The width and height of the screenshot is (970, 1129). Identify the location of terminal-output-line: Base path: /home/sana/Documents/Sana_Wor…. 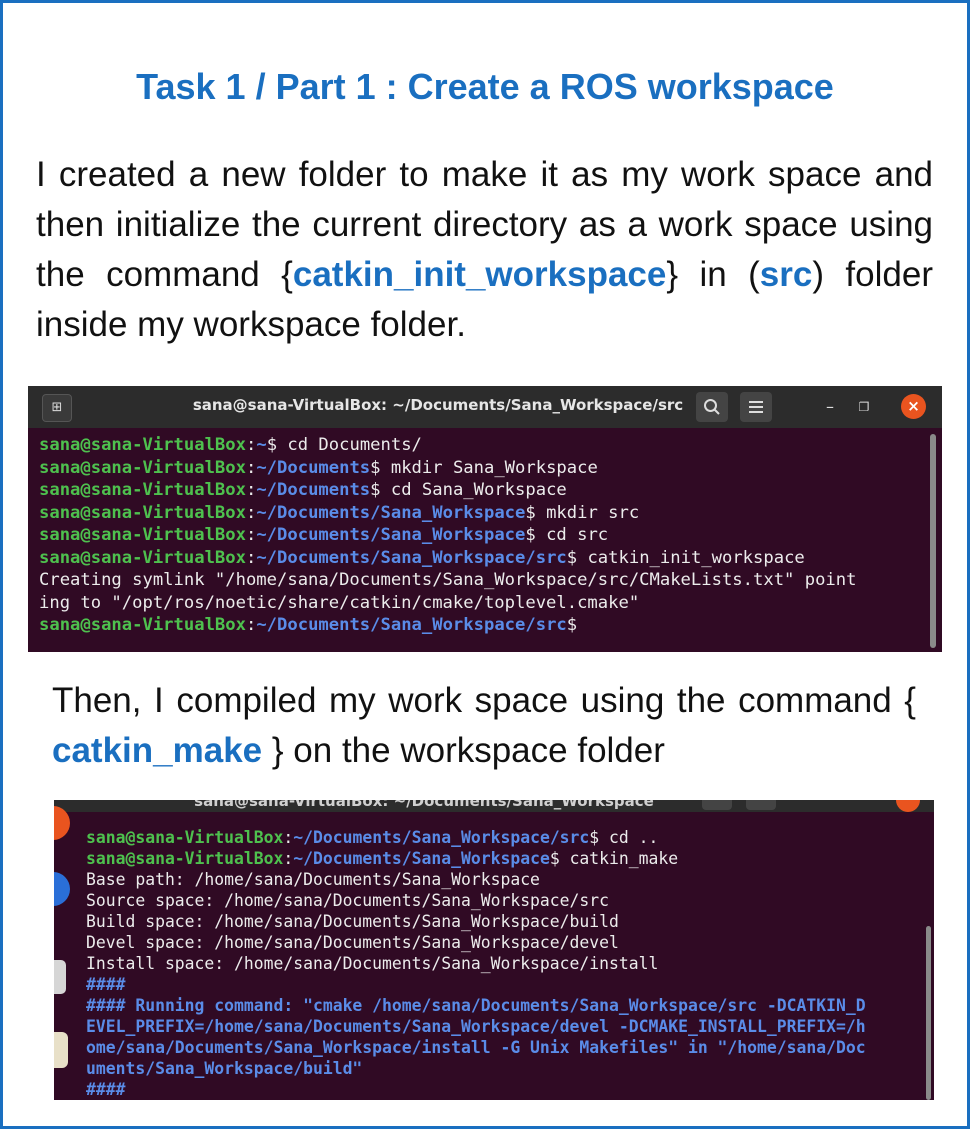
(313, 879).